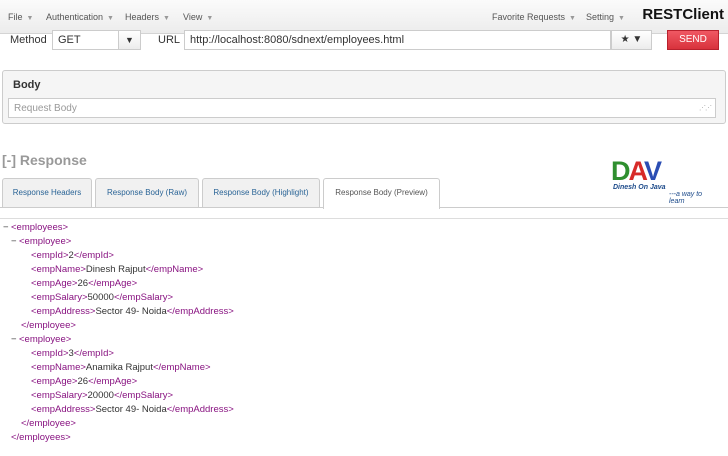 This screenshot has width=728, height=456. I want to click on xml-value: 50000, so click(100, 297).